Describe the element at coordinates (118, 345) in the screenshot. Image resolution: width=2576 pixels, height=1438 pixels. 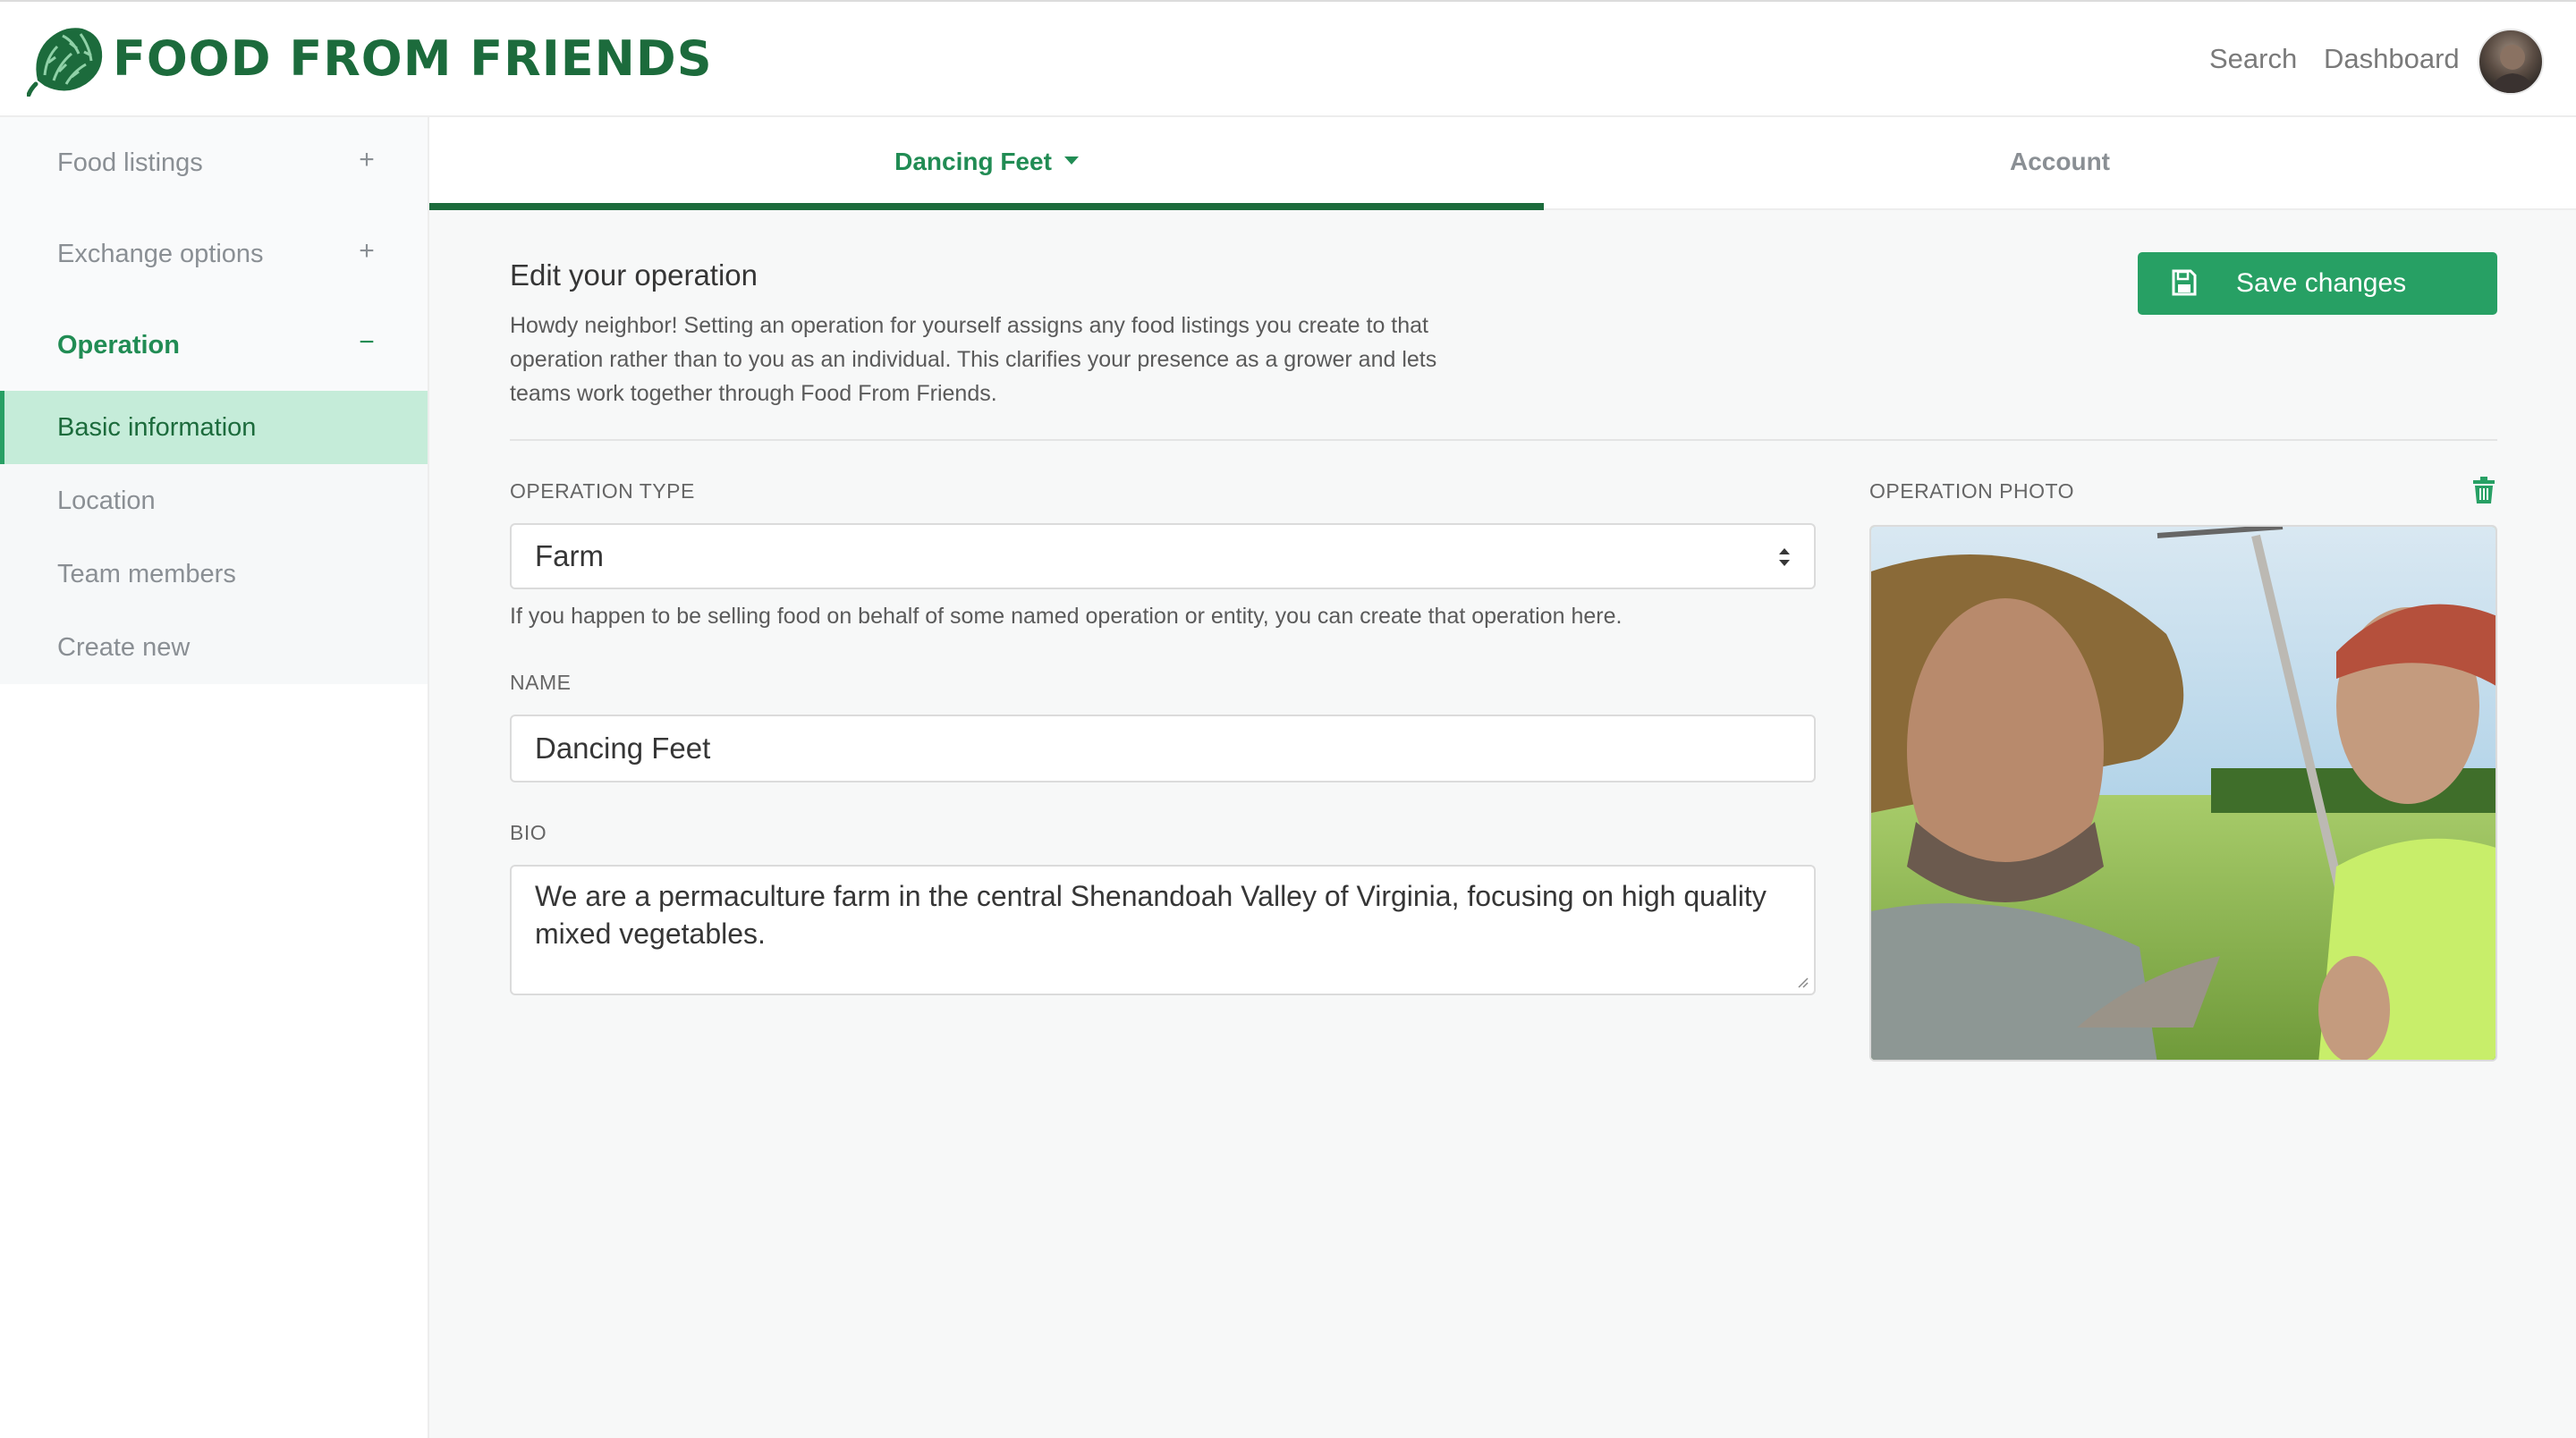
I see `sidebar-group-label: Operation` at that location.